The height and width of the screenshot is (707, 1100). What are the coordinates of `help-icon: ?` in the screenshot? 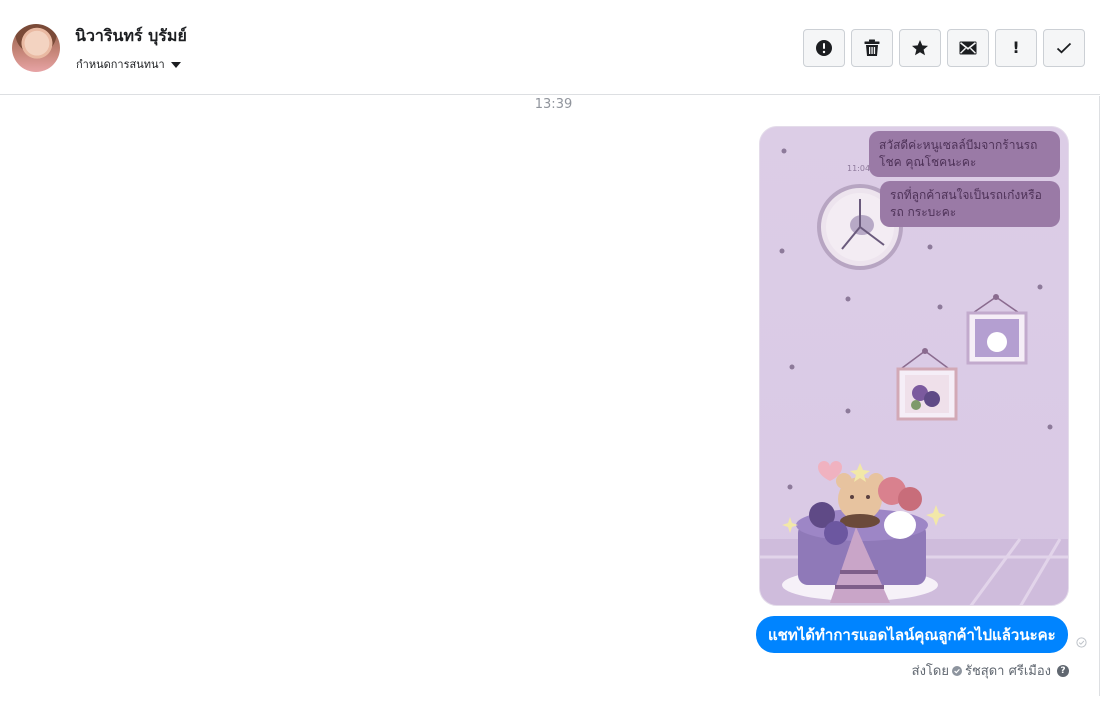 It's located at (1063, 670).